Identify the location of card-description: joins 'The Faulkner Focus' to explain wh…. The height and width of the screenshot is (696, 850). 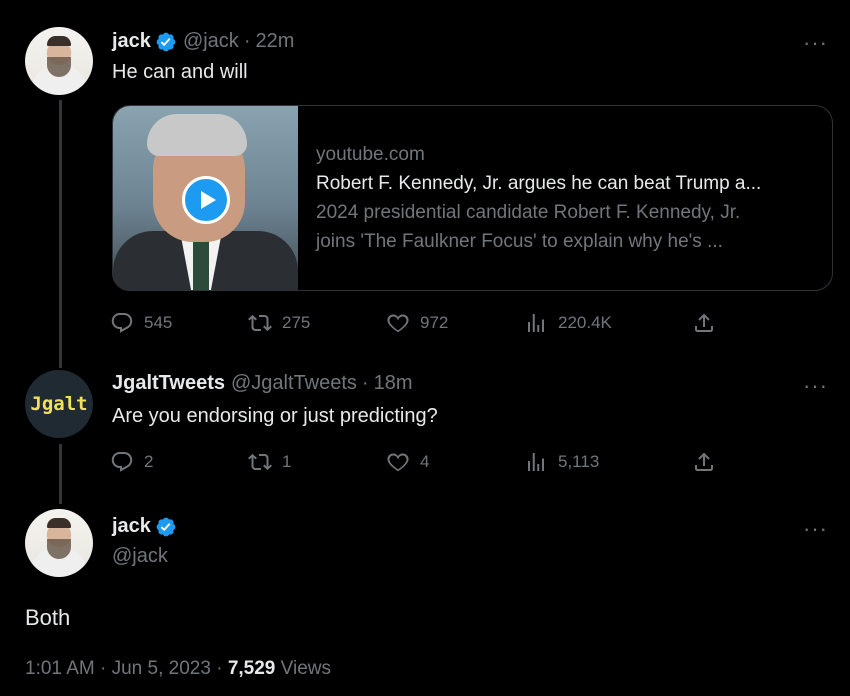
(519, 241).